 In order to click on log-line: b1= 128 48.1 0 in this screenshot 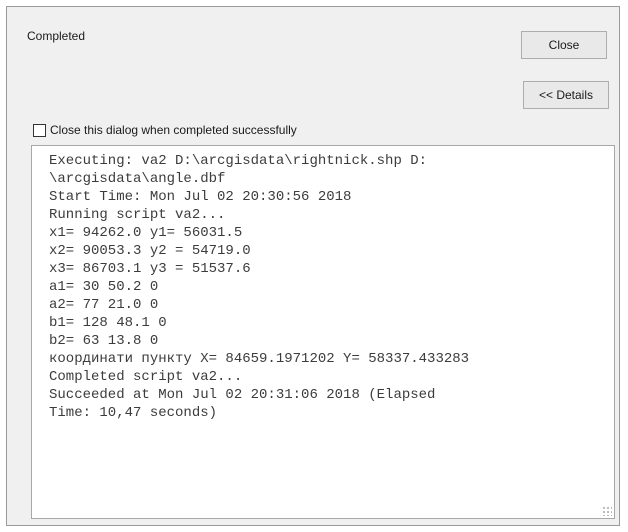, I will do `click(108, 323)`.